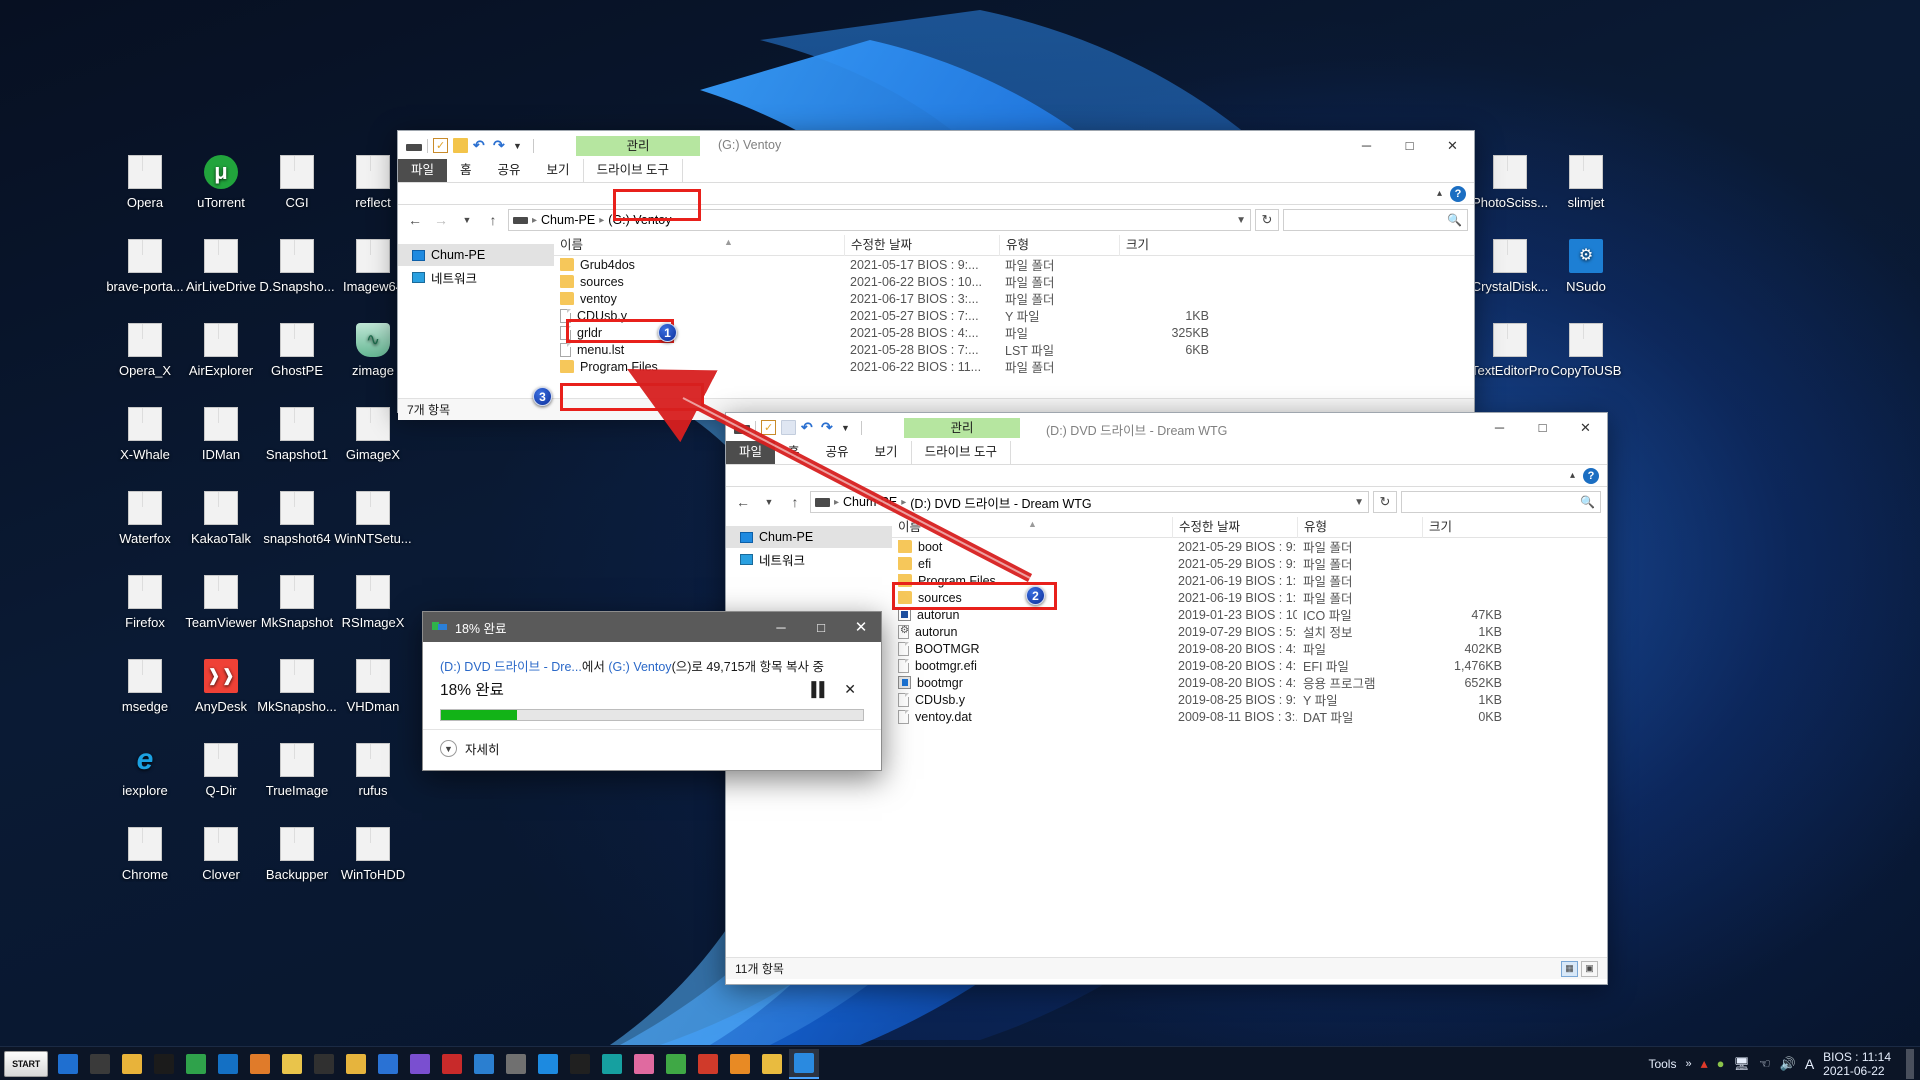  Describe the element at coordinates (373, 602) in the screenshot. I see `desktop-icon-rsimagex: RSImageX` at that location.